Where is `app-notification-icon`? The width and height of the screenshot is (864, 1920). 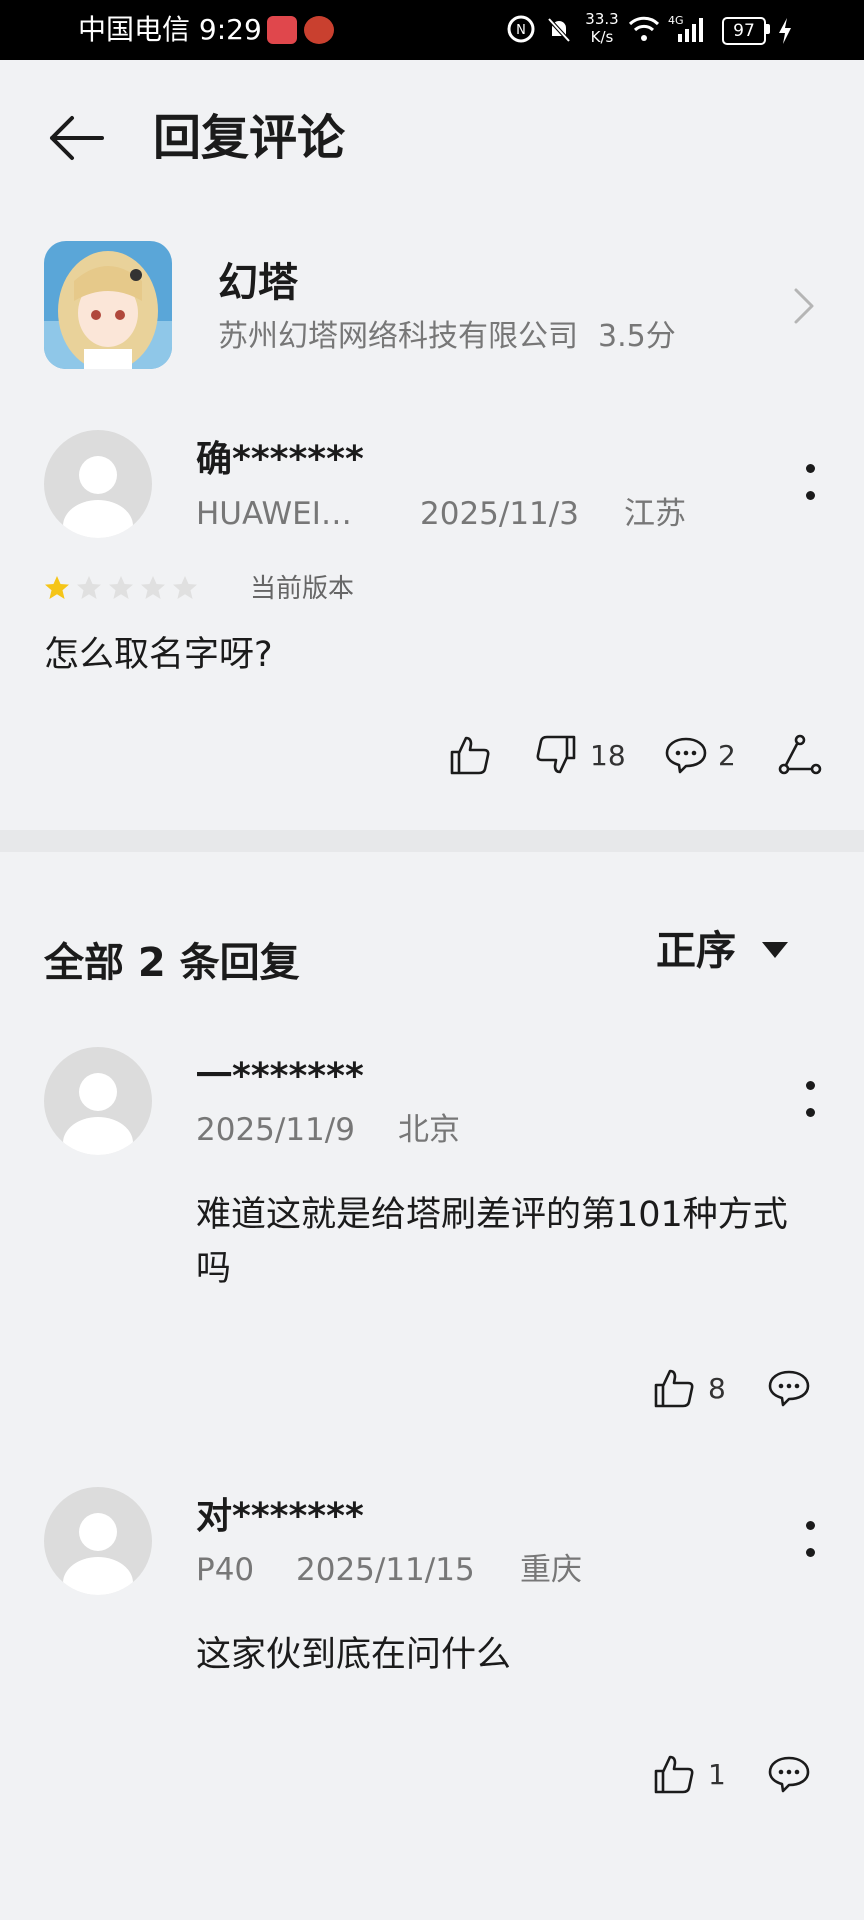
app-notification-icon is located at coordinates (319, 30).